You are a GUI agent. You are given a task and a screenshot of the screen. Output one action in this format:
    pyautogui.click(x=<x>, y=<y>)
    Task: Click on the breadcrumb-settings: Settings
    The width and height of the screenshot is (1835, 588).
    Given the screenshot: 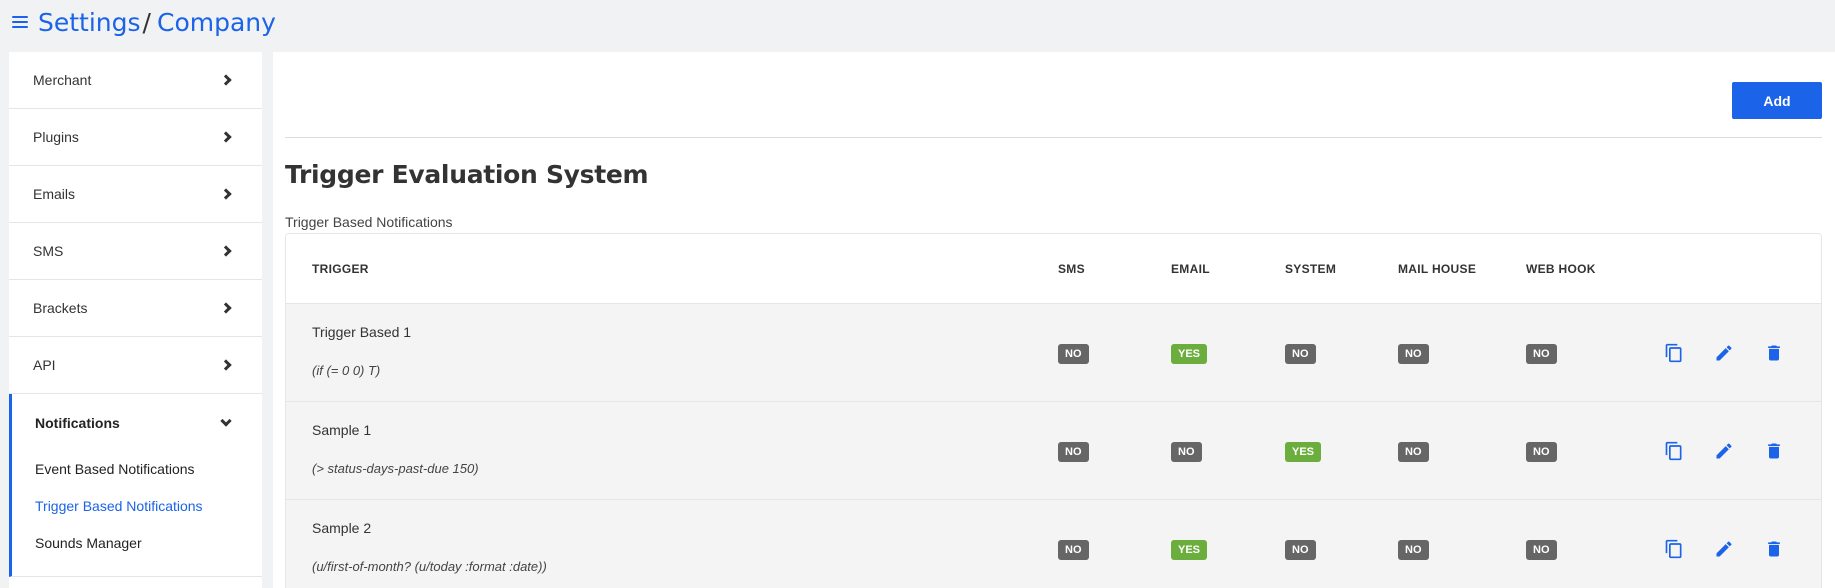 What is the action you would take?
    pyautogui.click(x=89, y=22)
    